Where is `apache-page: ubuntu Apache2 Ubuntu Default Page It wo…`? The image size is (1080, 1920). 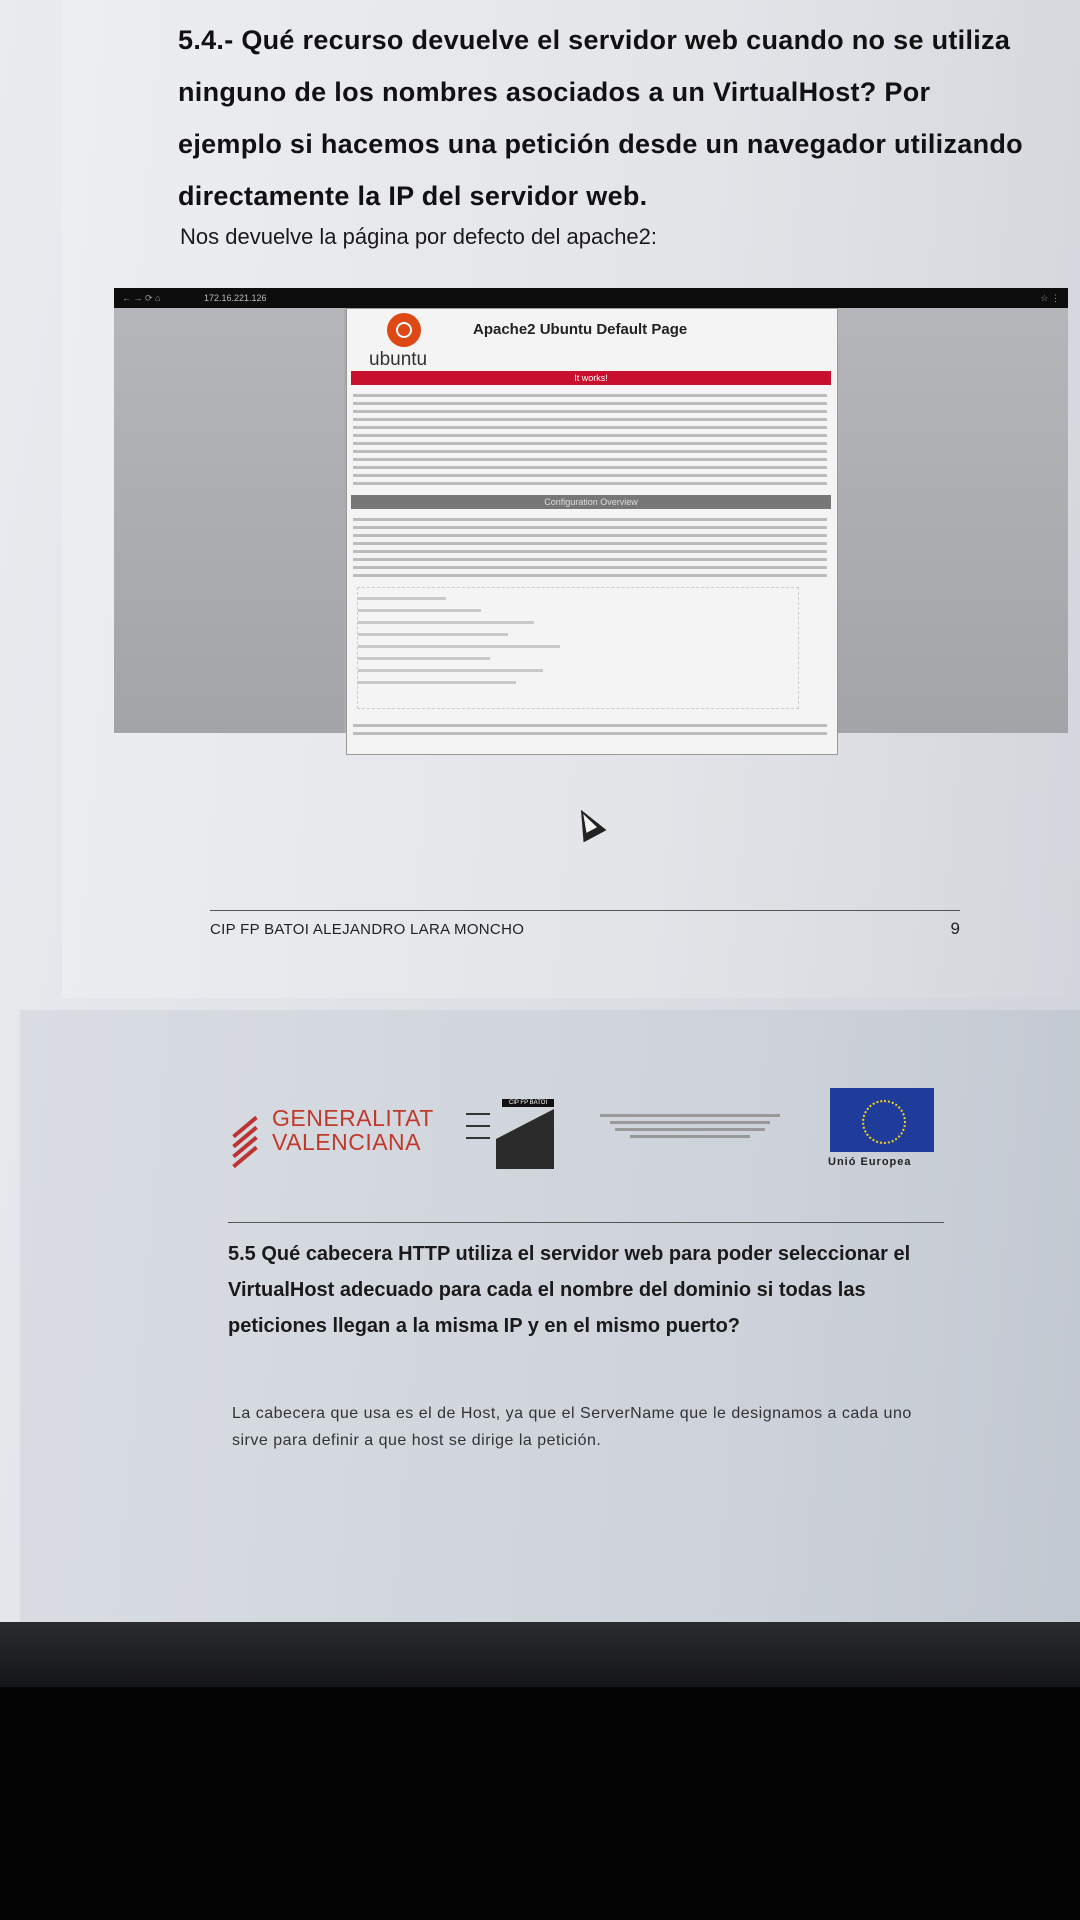
apache-page: ubuntu Apache2 Ubuntu Default Page It wo… is located at coordinates (592, 531).